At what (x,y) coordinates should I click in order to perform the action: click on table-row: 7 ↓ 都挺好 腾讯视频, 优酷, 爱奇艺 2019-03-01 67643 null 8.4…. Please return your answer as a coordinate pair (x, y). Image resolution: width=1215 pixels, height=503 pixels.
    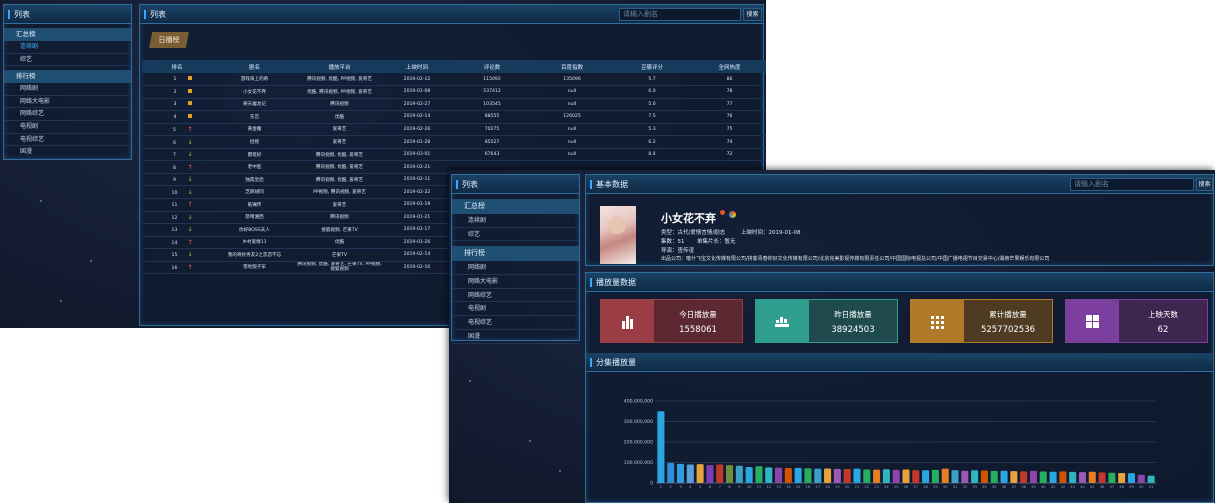
    Looking at the image, I should click on (454, 155).